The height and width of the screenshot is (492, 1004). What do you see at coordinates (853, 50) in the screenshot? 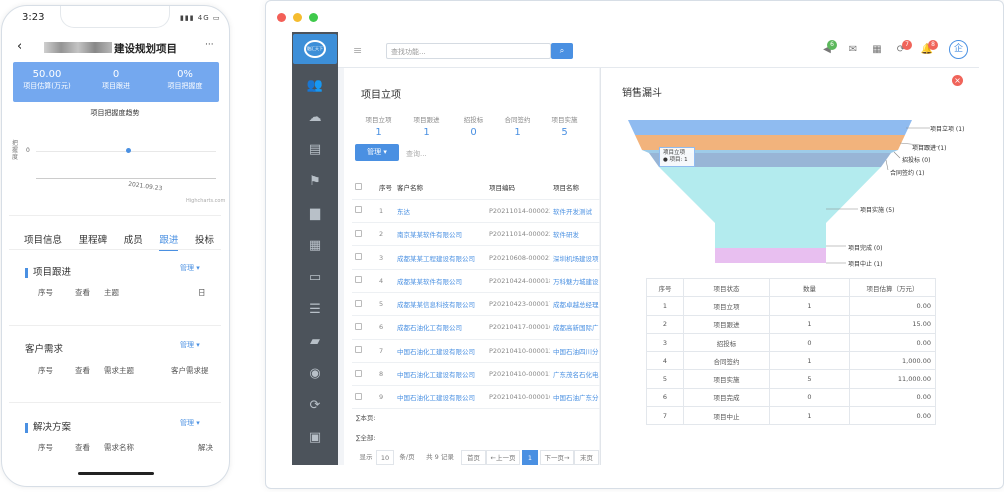
I see `mail-icon: ✉` at bounding box center [853, 50].